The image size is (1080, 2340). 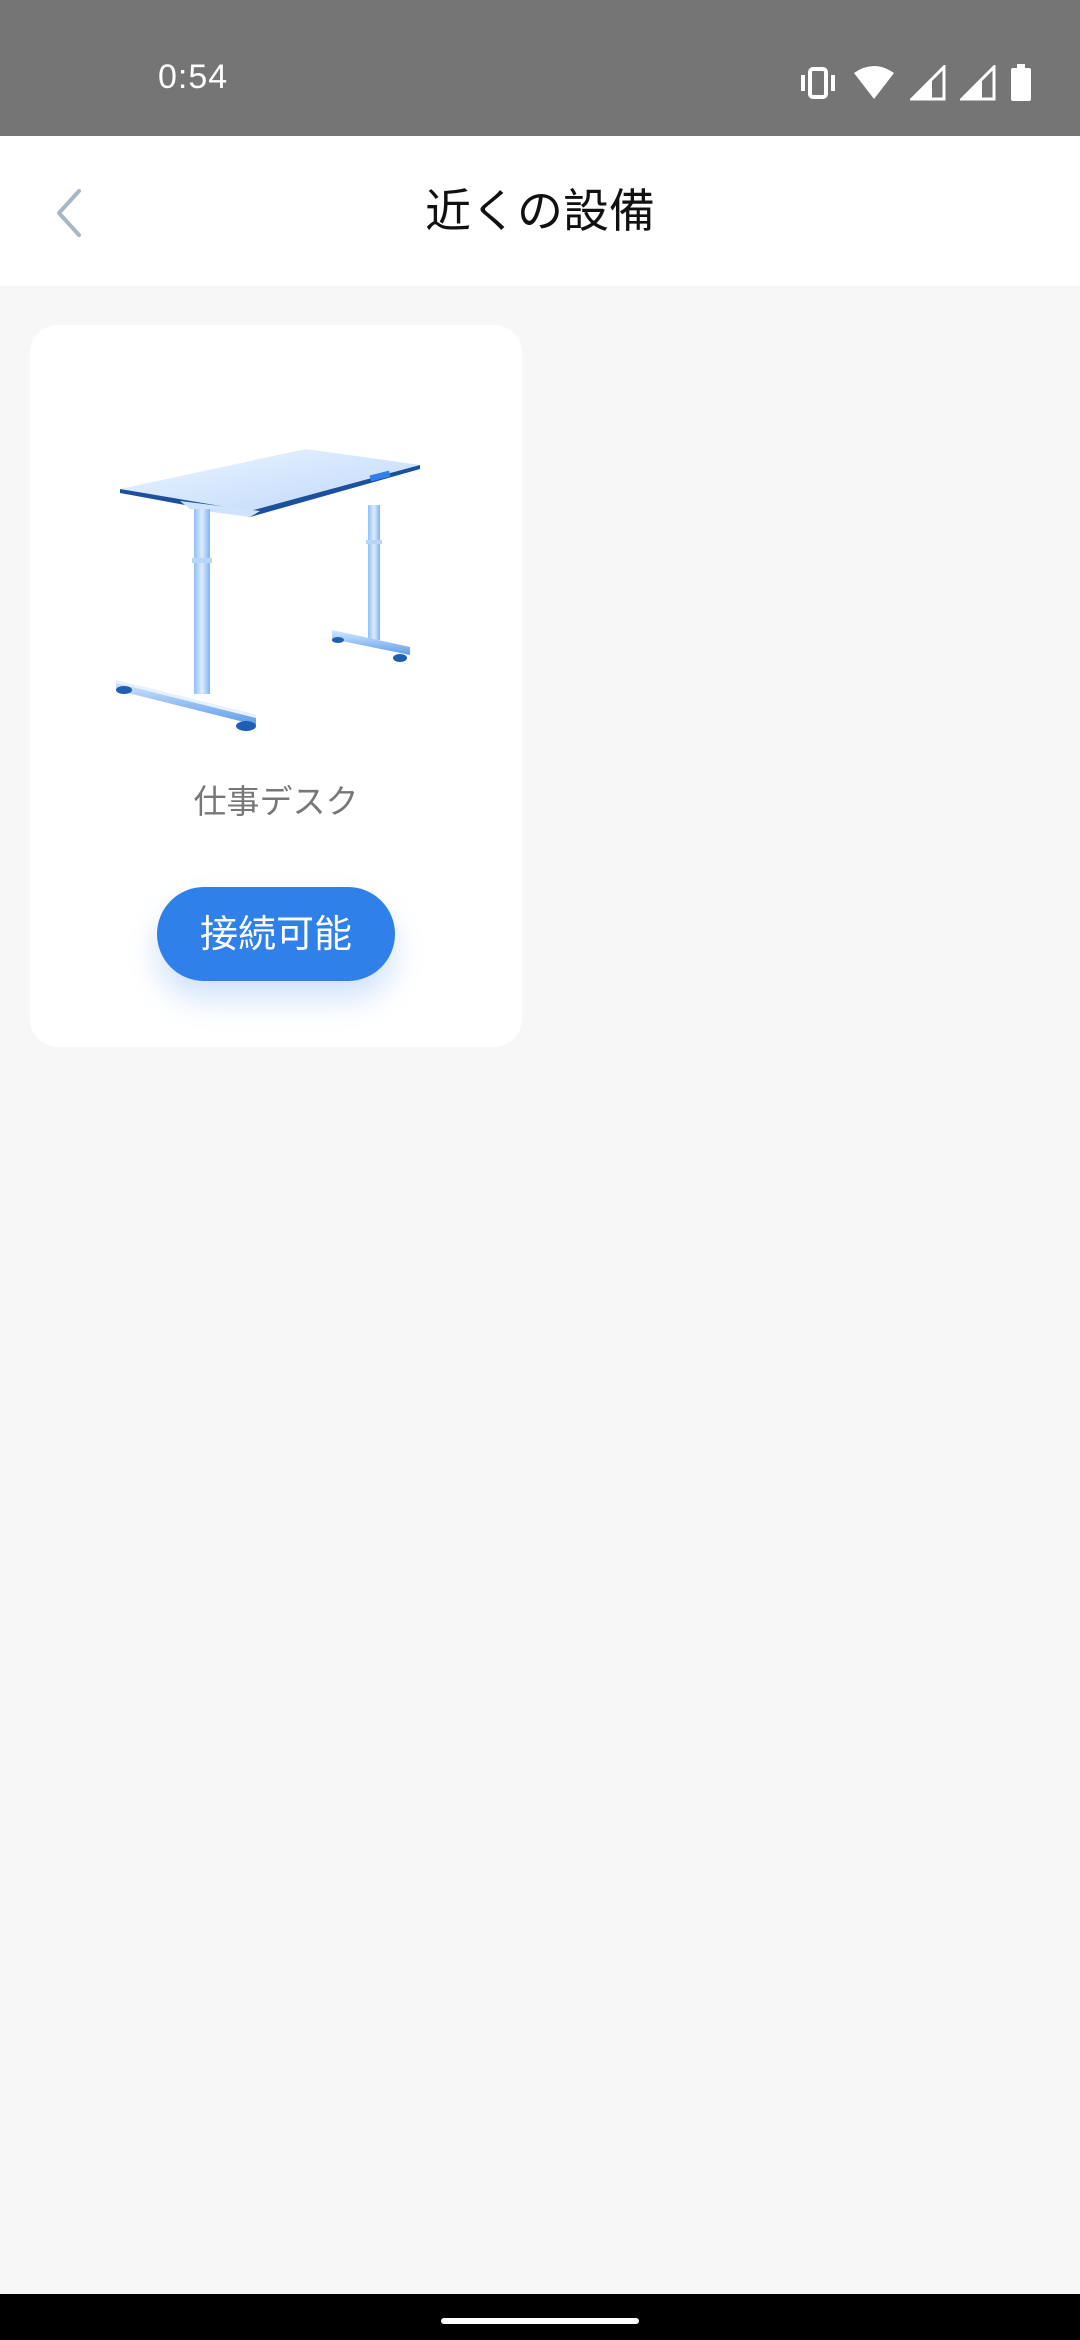 I want to click on home-indicator, so click(x=540, y=2321).